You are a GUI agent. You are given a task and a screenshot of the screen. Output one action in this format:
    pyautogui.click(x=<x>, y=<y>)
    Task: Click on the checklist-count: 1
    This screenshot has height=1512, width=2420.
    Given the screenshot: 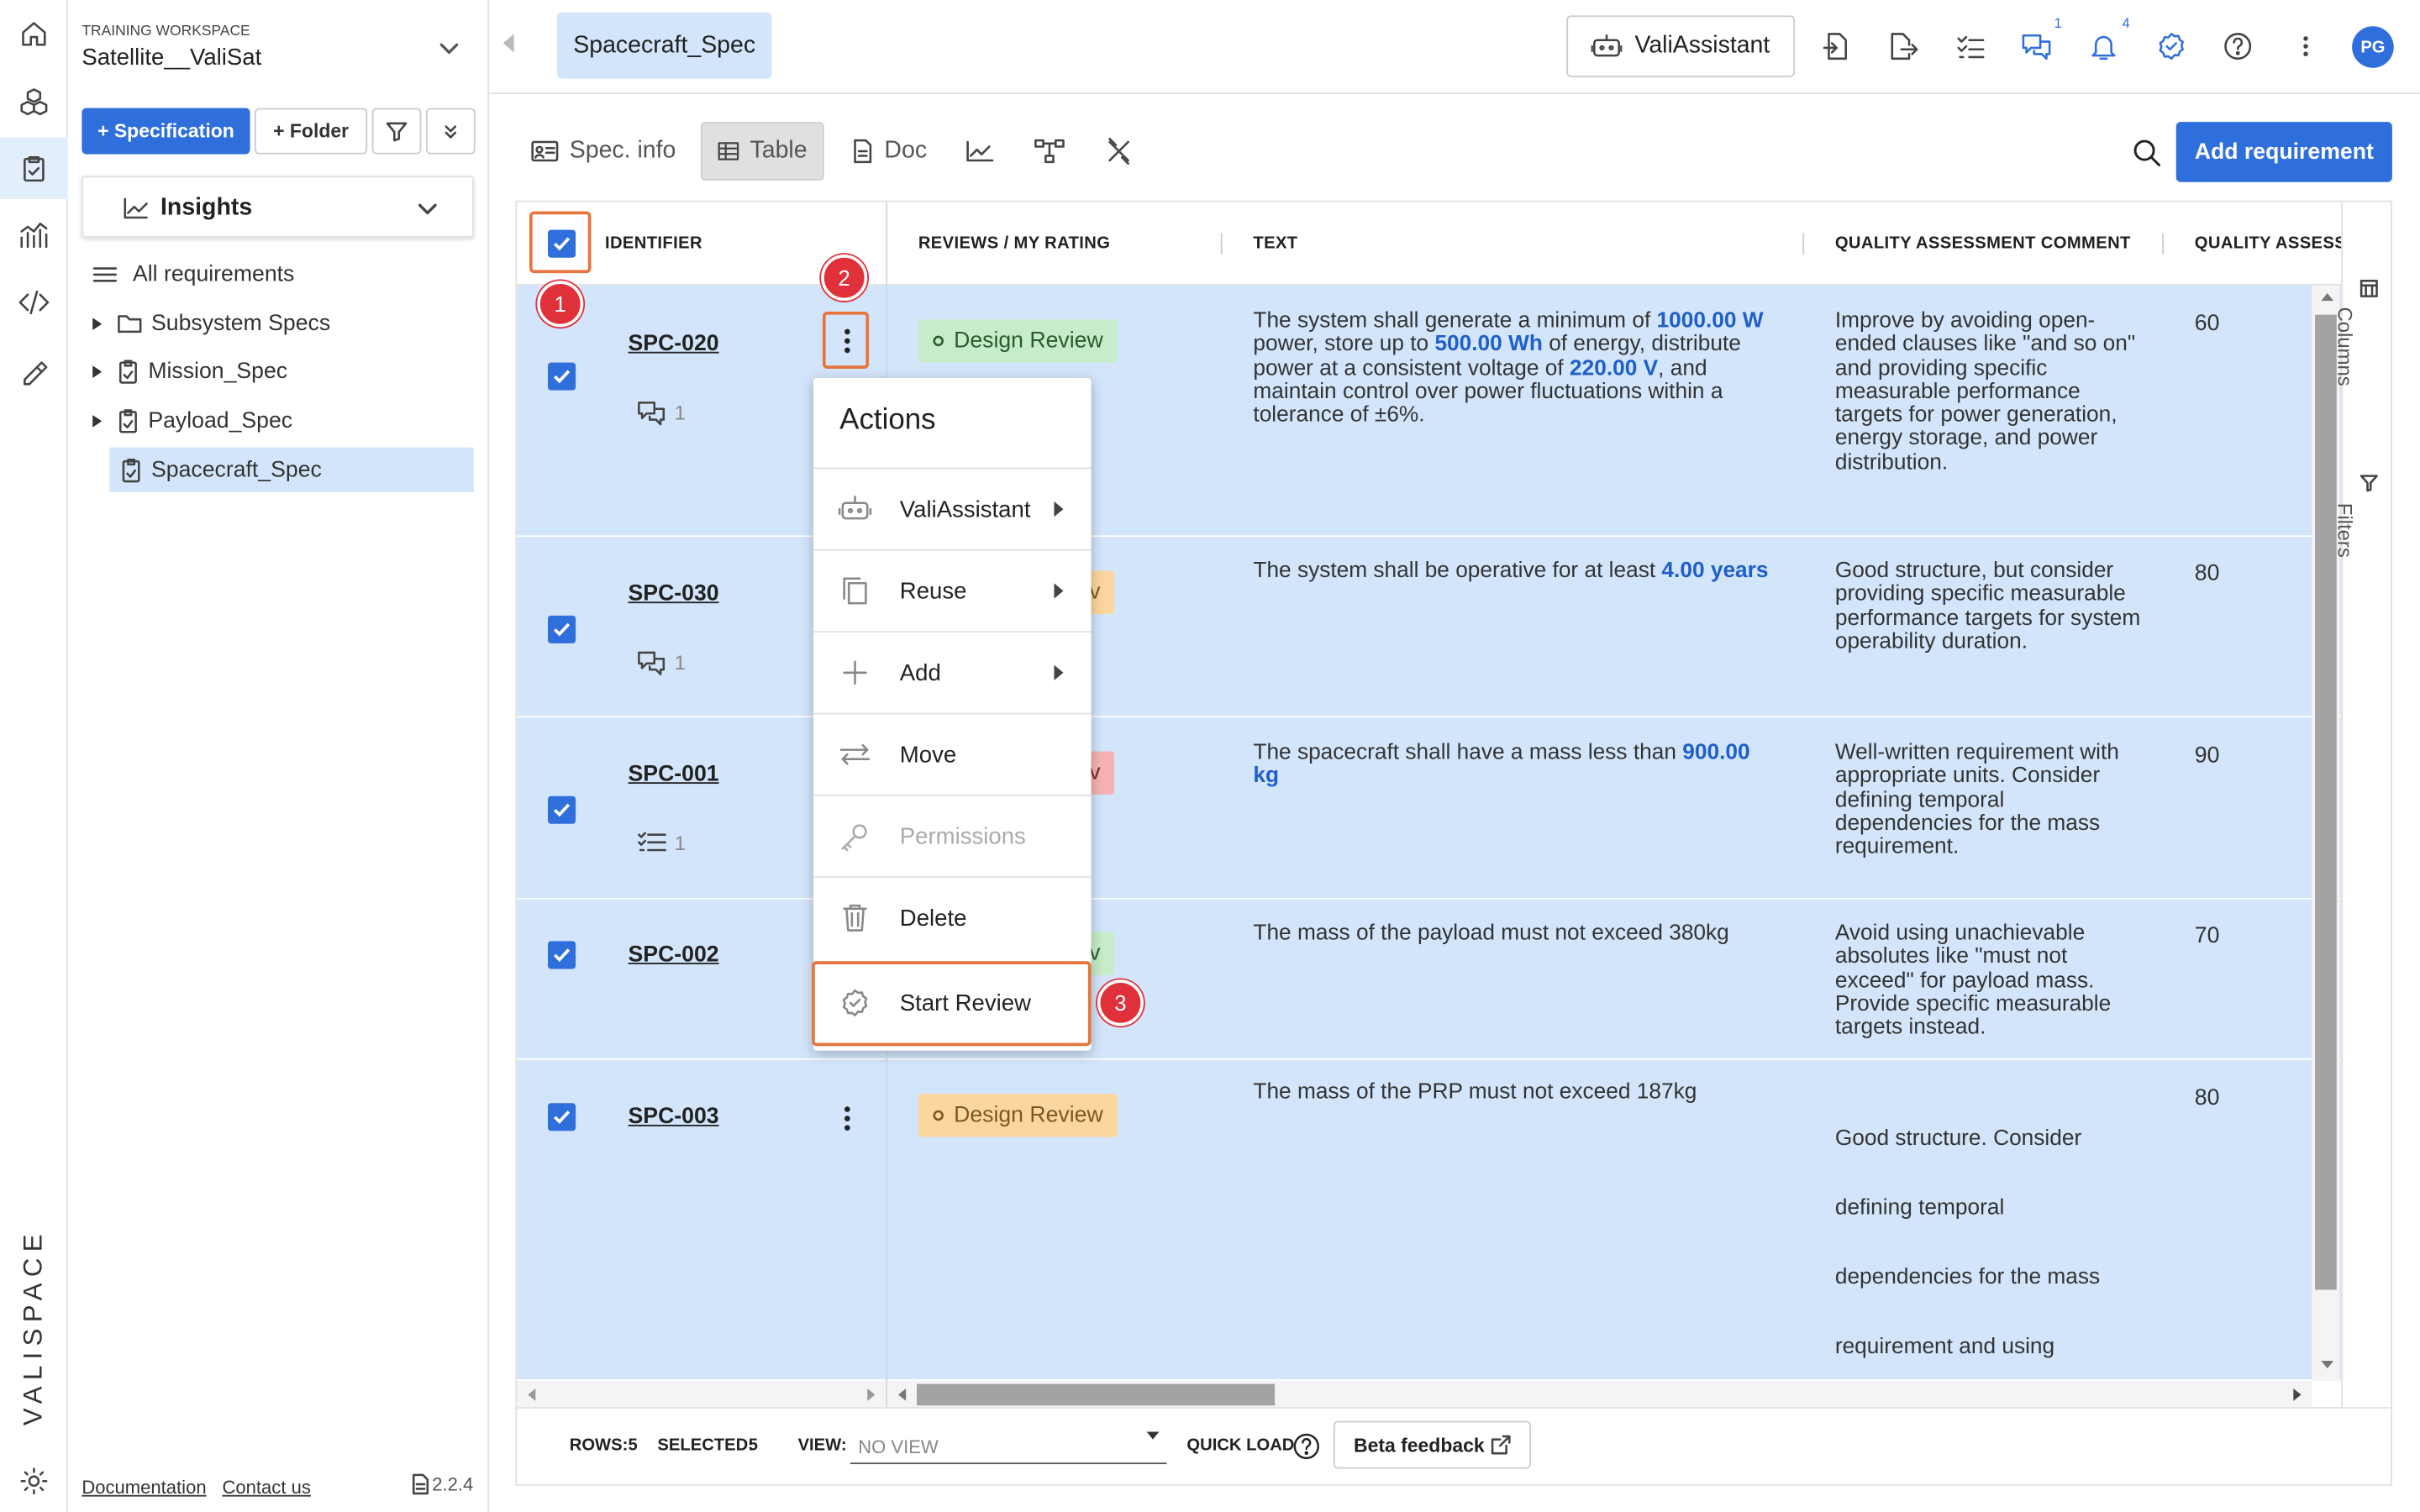 What is the action you would take?
    pyautogui.click(x=662, y=842)
    